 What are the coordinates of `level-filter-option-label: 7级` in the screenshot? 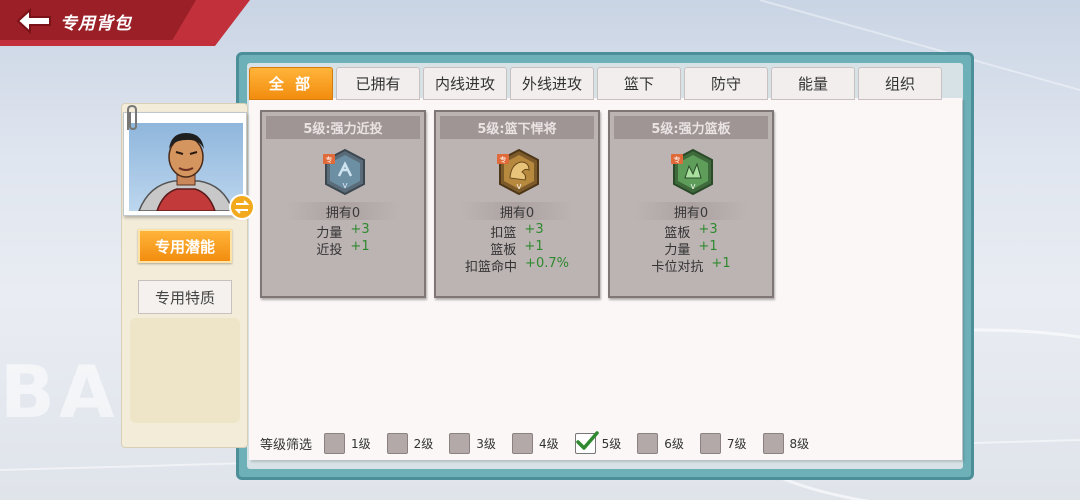 It's located at (736, 444).